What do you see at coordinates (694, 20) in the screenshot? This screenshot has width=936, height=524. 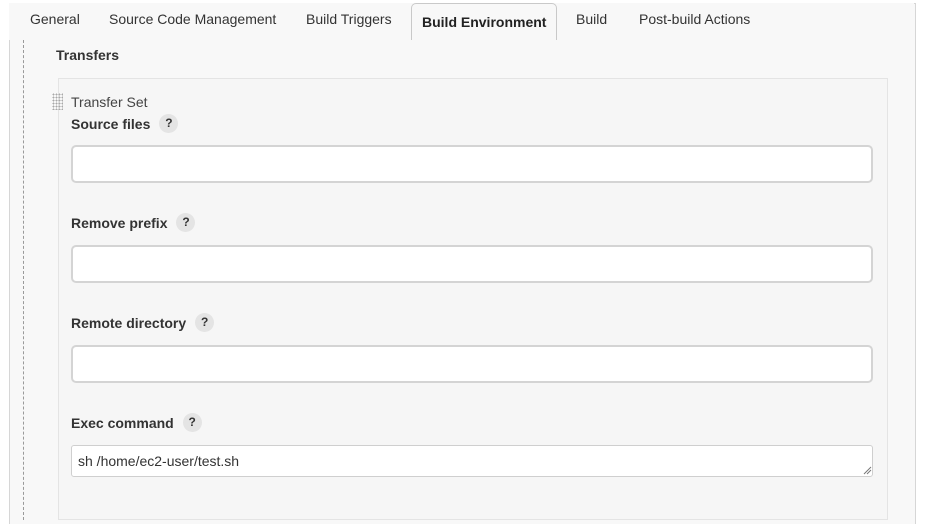 I see `tab-post-build-actions: Post-build Actions` at bounding box center [694, 20].